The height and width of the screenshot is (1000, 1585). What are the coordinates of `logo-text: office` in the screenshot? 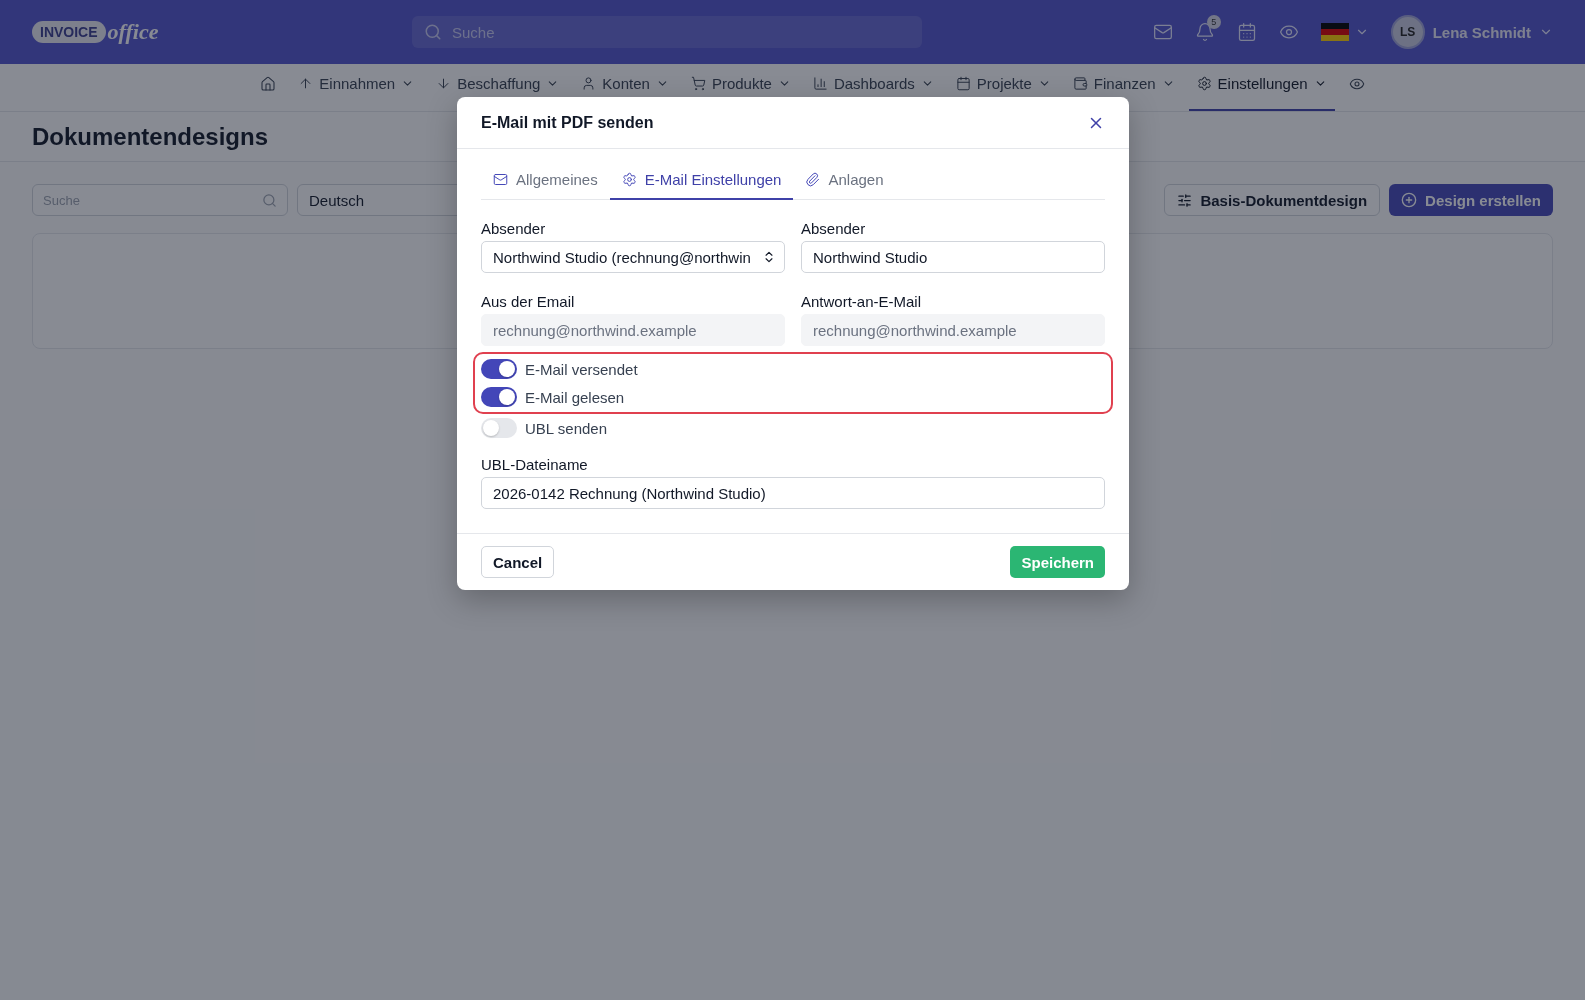 It's located at (133, 32).